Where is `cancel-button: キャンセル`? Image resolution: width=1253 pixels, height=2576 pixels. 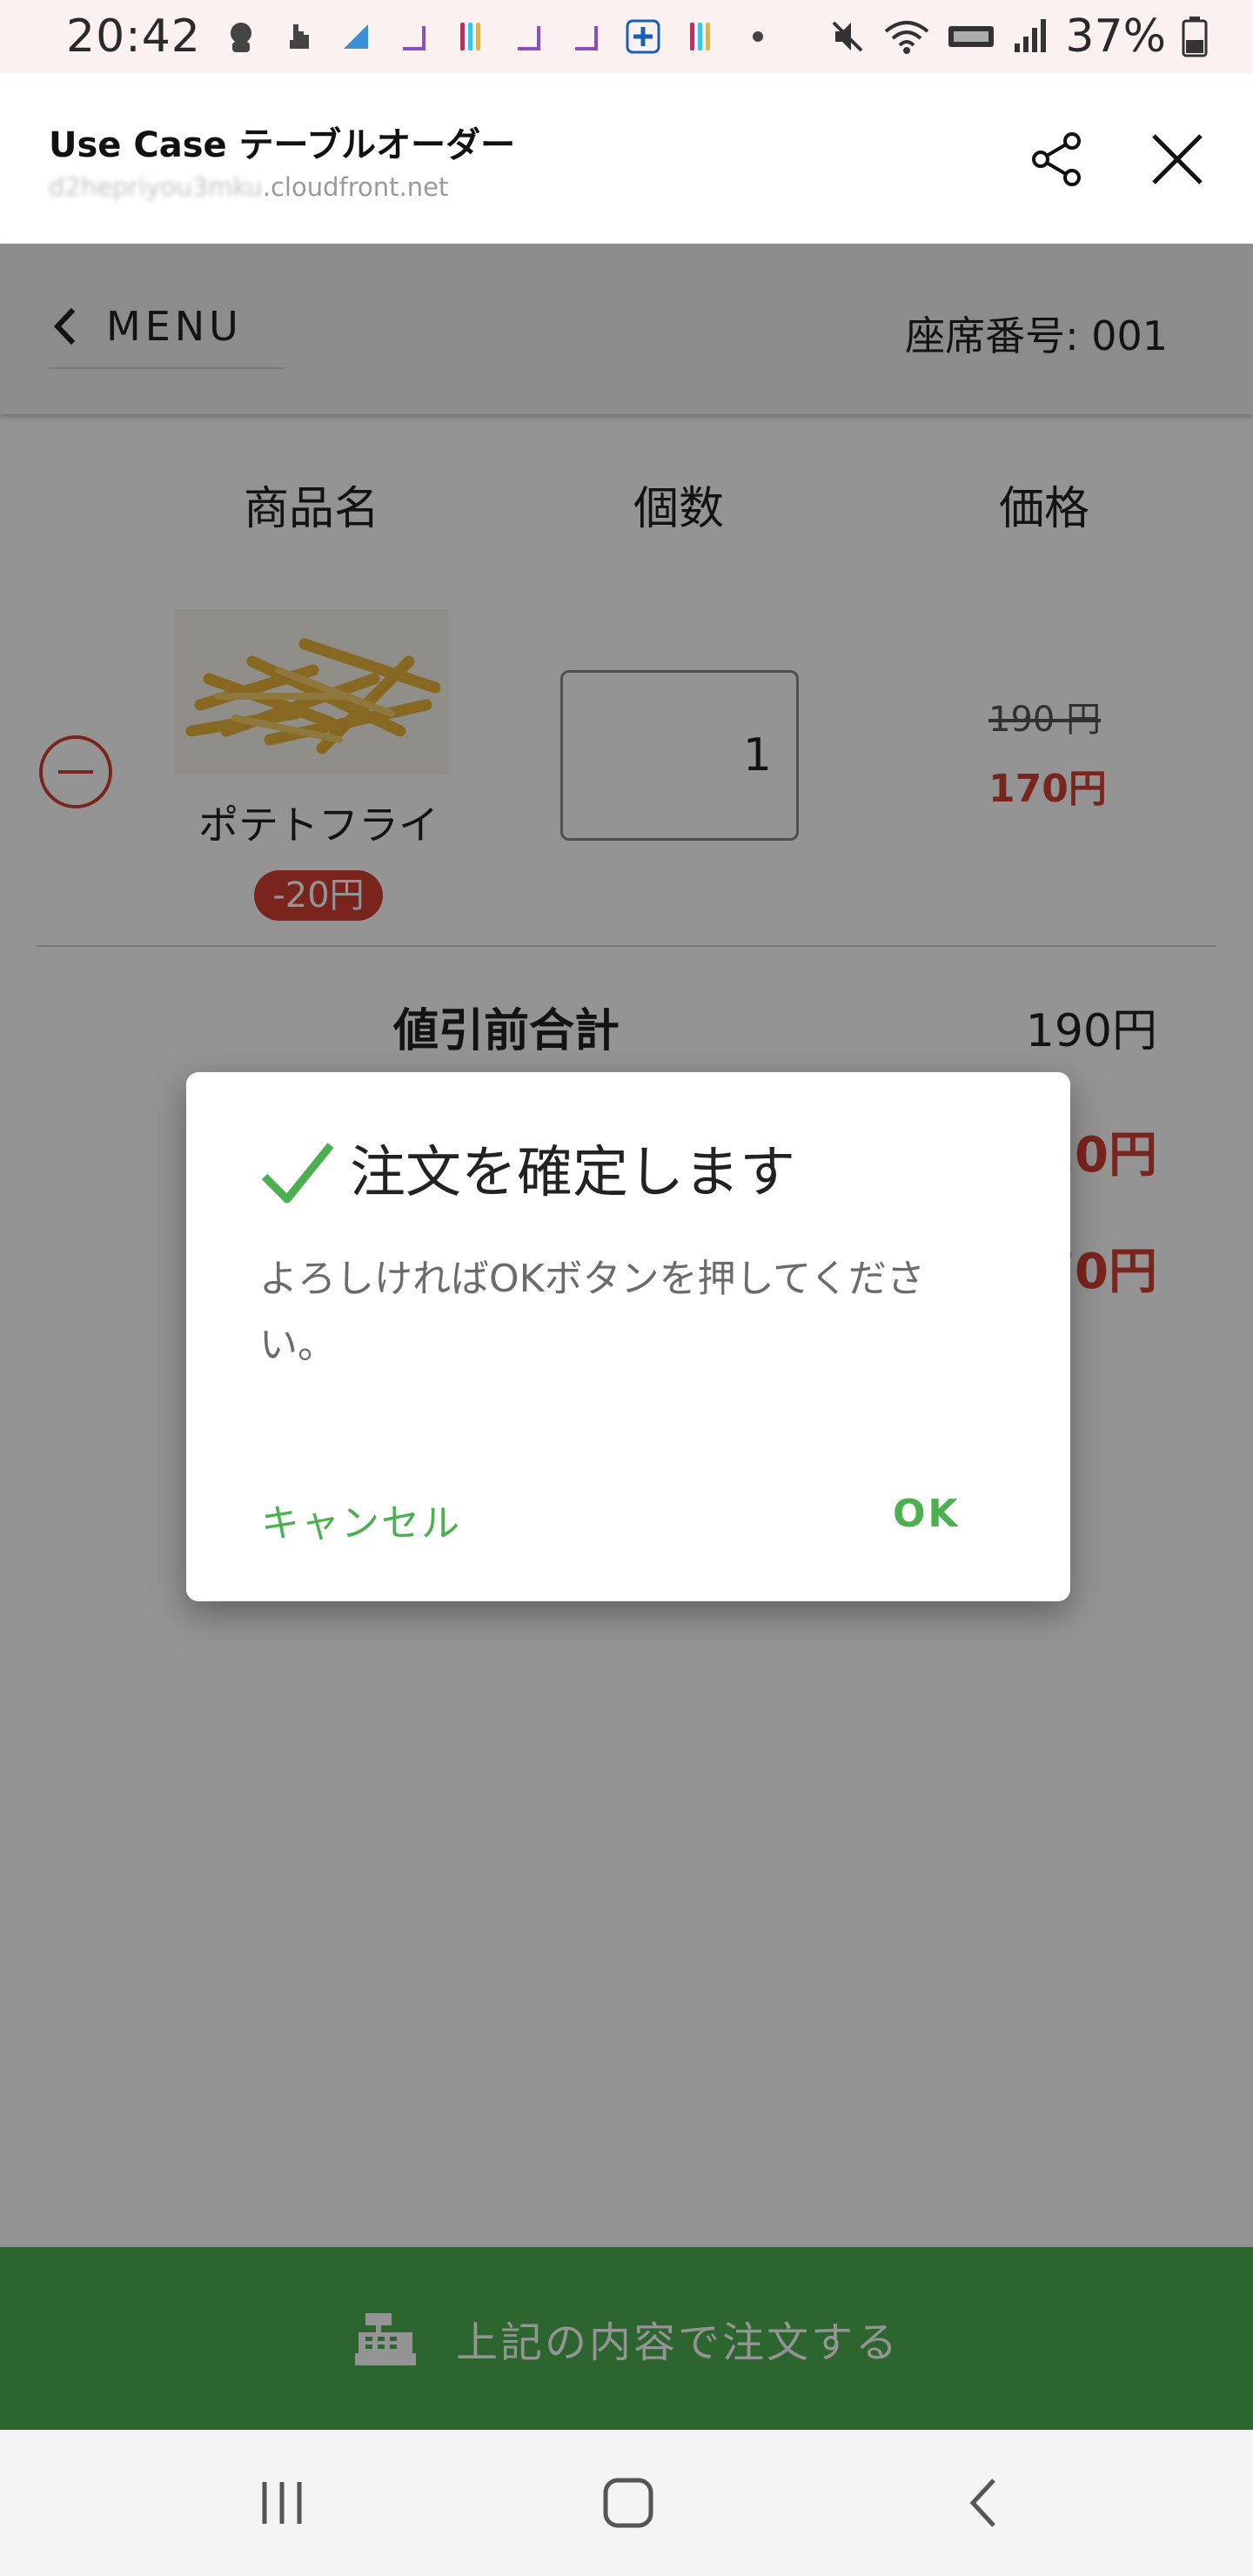 cancel-button: キャンセル is located at coordinates (361, 1519).